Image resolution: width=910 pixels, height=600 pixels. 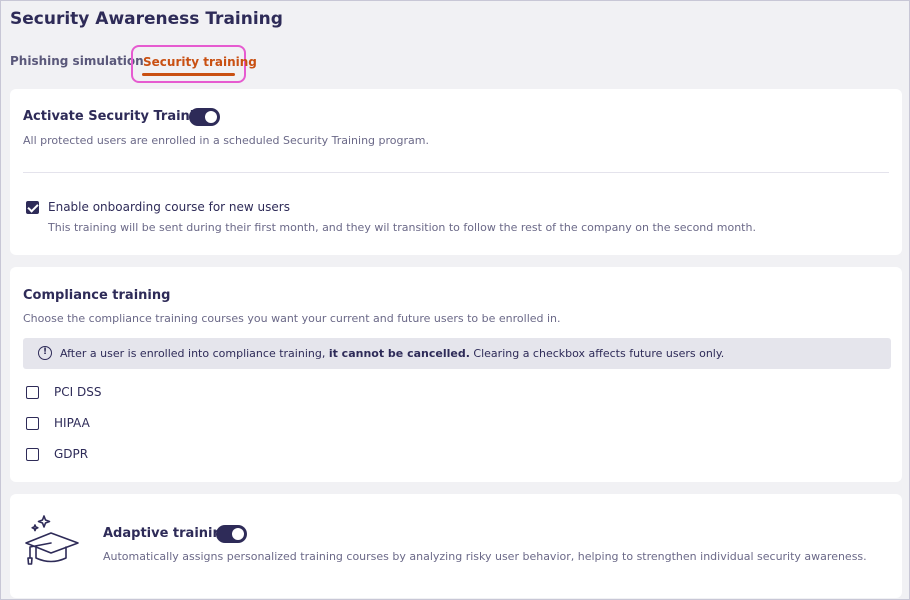 I want to click on tab-phishing-simulation: Phishing simulation, so click(x=77, y=61).